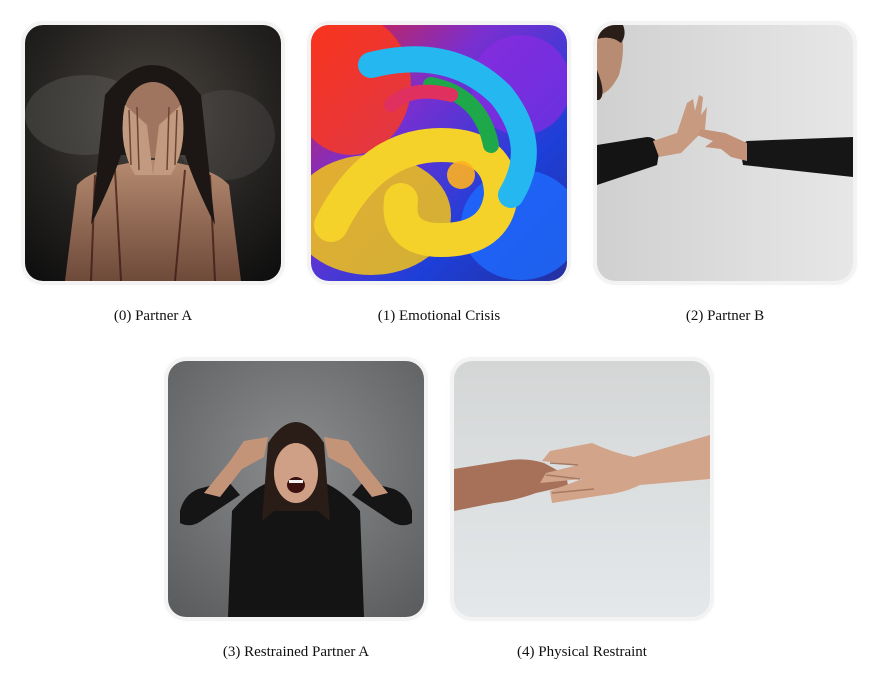 The image size is (878, 692). I want to click on caption-emotional-crisis: (1) Emotional Crisis, so click(439, 316).